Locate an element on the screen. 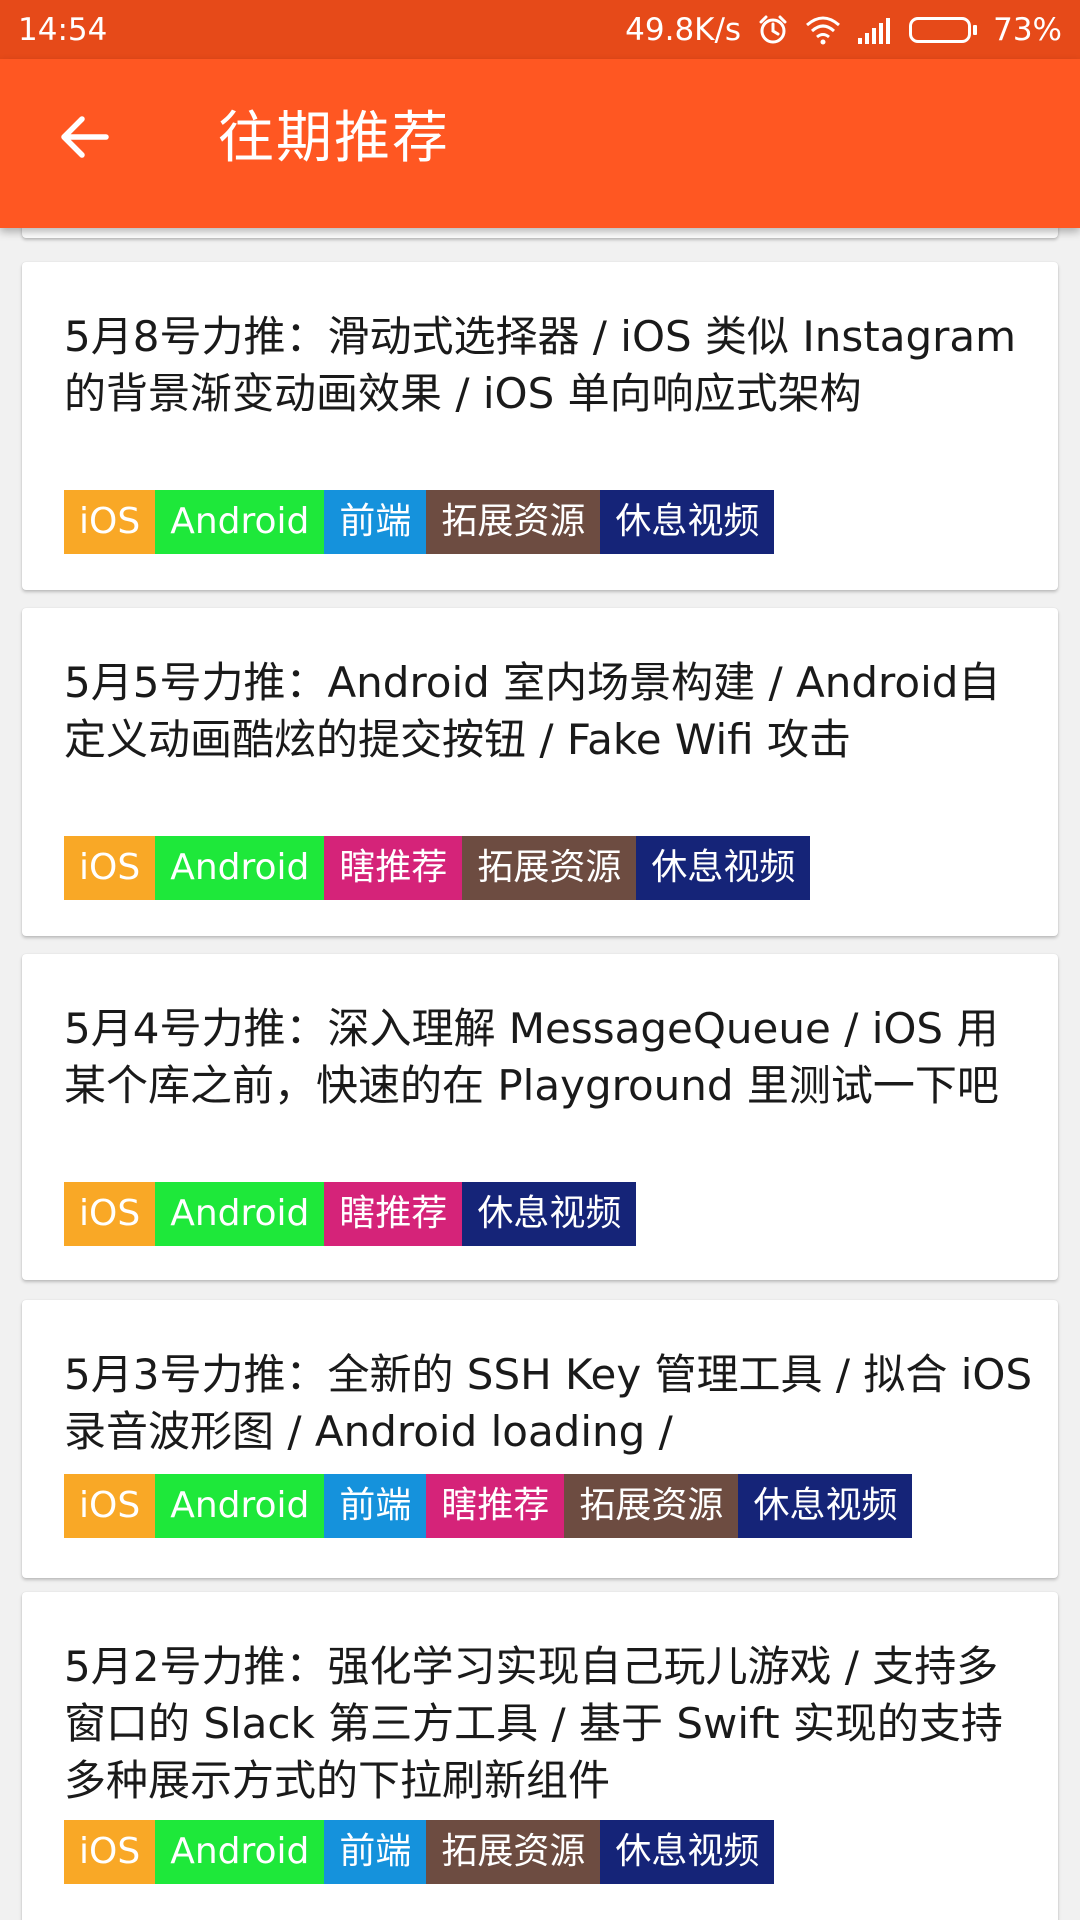  arrow-back-icon is located at coordinates (84, 139).